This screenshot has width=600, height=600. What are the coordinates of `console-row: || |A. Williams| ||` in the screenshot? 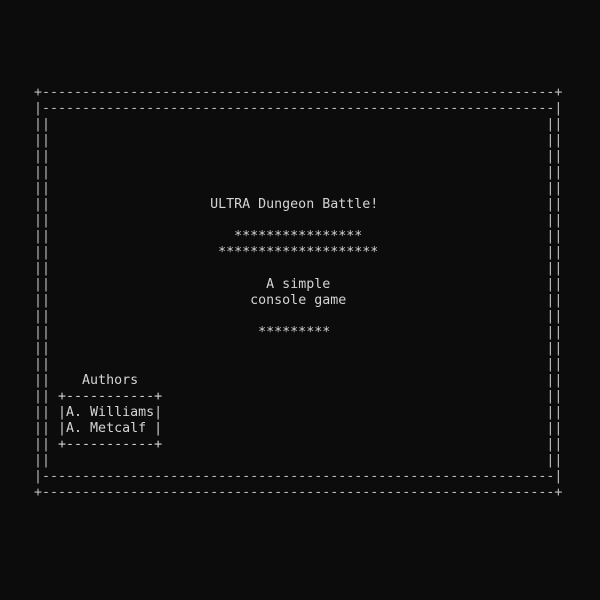 It's located at (298, 413).